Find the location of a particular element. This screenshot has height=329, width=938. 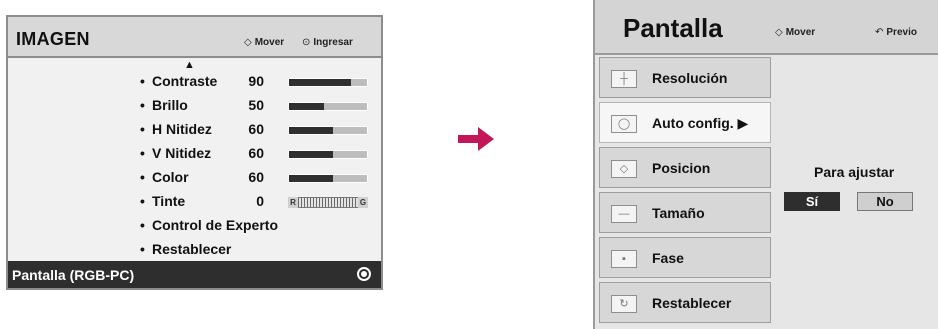

selected-menu-item-pantalla-rgb-pc: Pantalla (RGB-PC) is located at coordinates (194, 274).